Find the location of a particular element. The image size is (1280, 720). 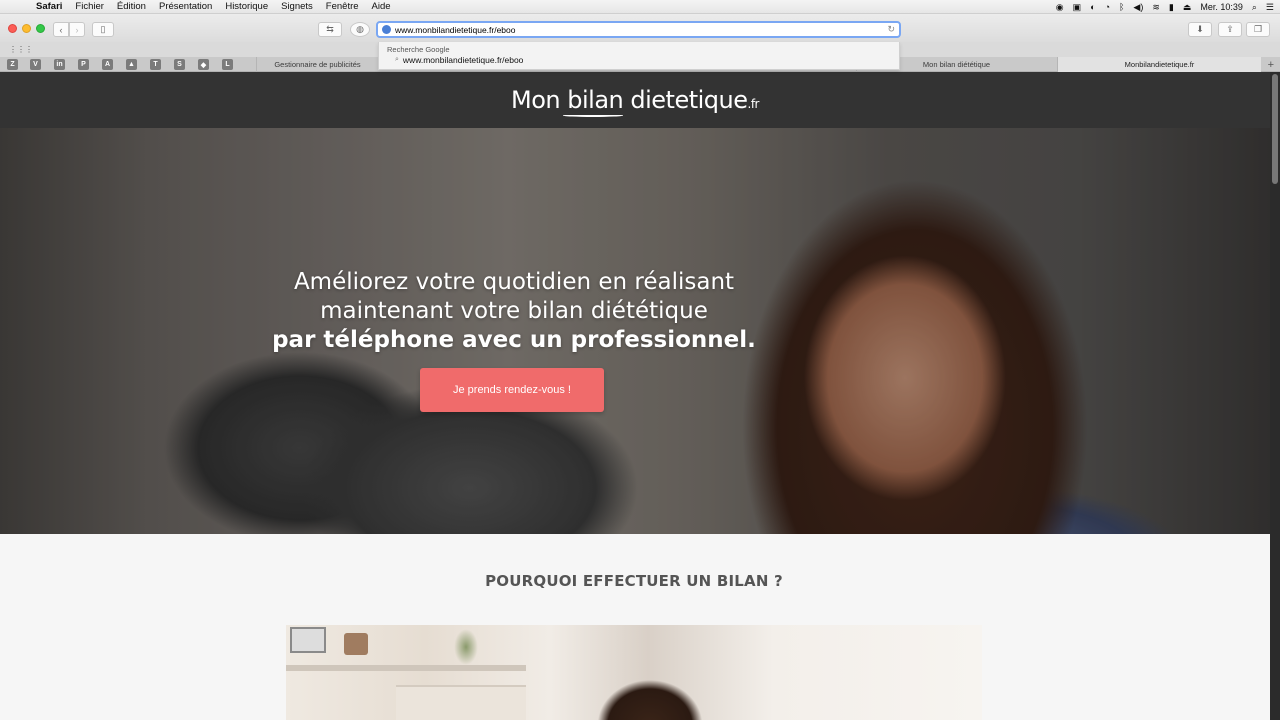

plant is located at coordinates (466, 647).